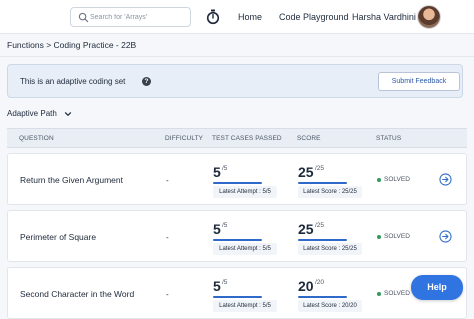  Describe the element at coordinates (306, 286) in the screenshot. I see `score-value: 20` at that location.